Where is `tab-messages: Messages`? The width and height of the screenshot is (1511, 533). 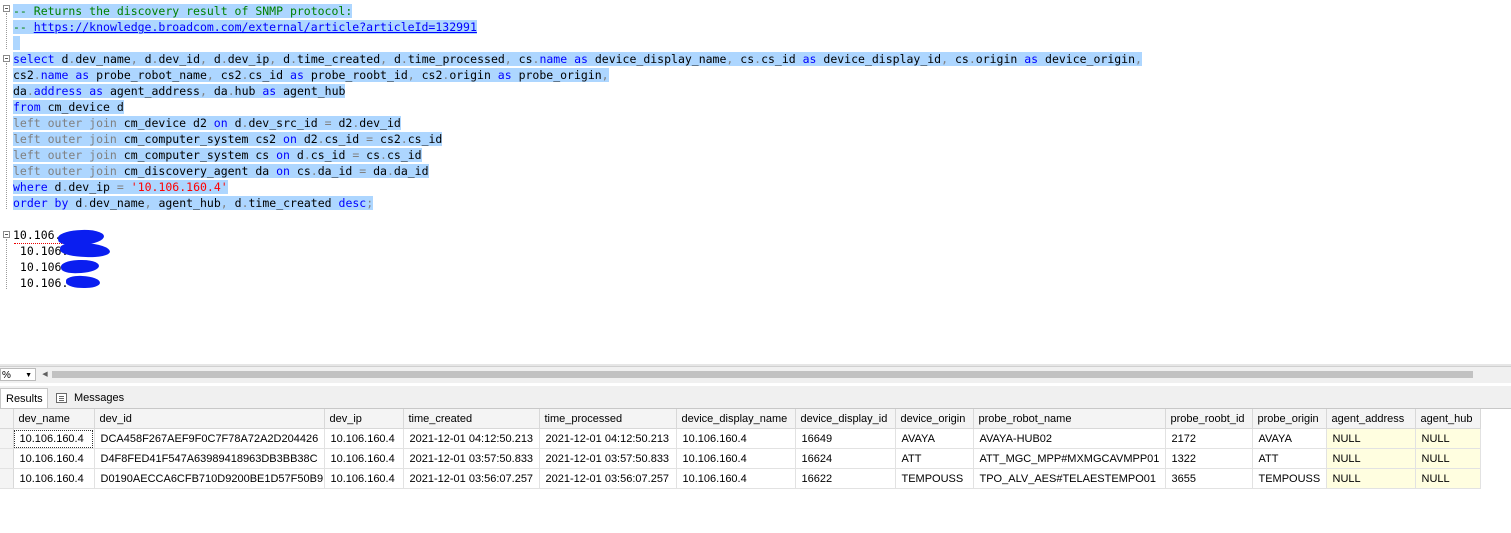
tab-messages: Messages is located at coordinates (90, 398).